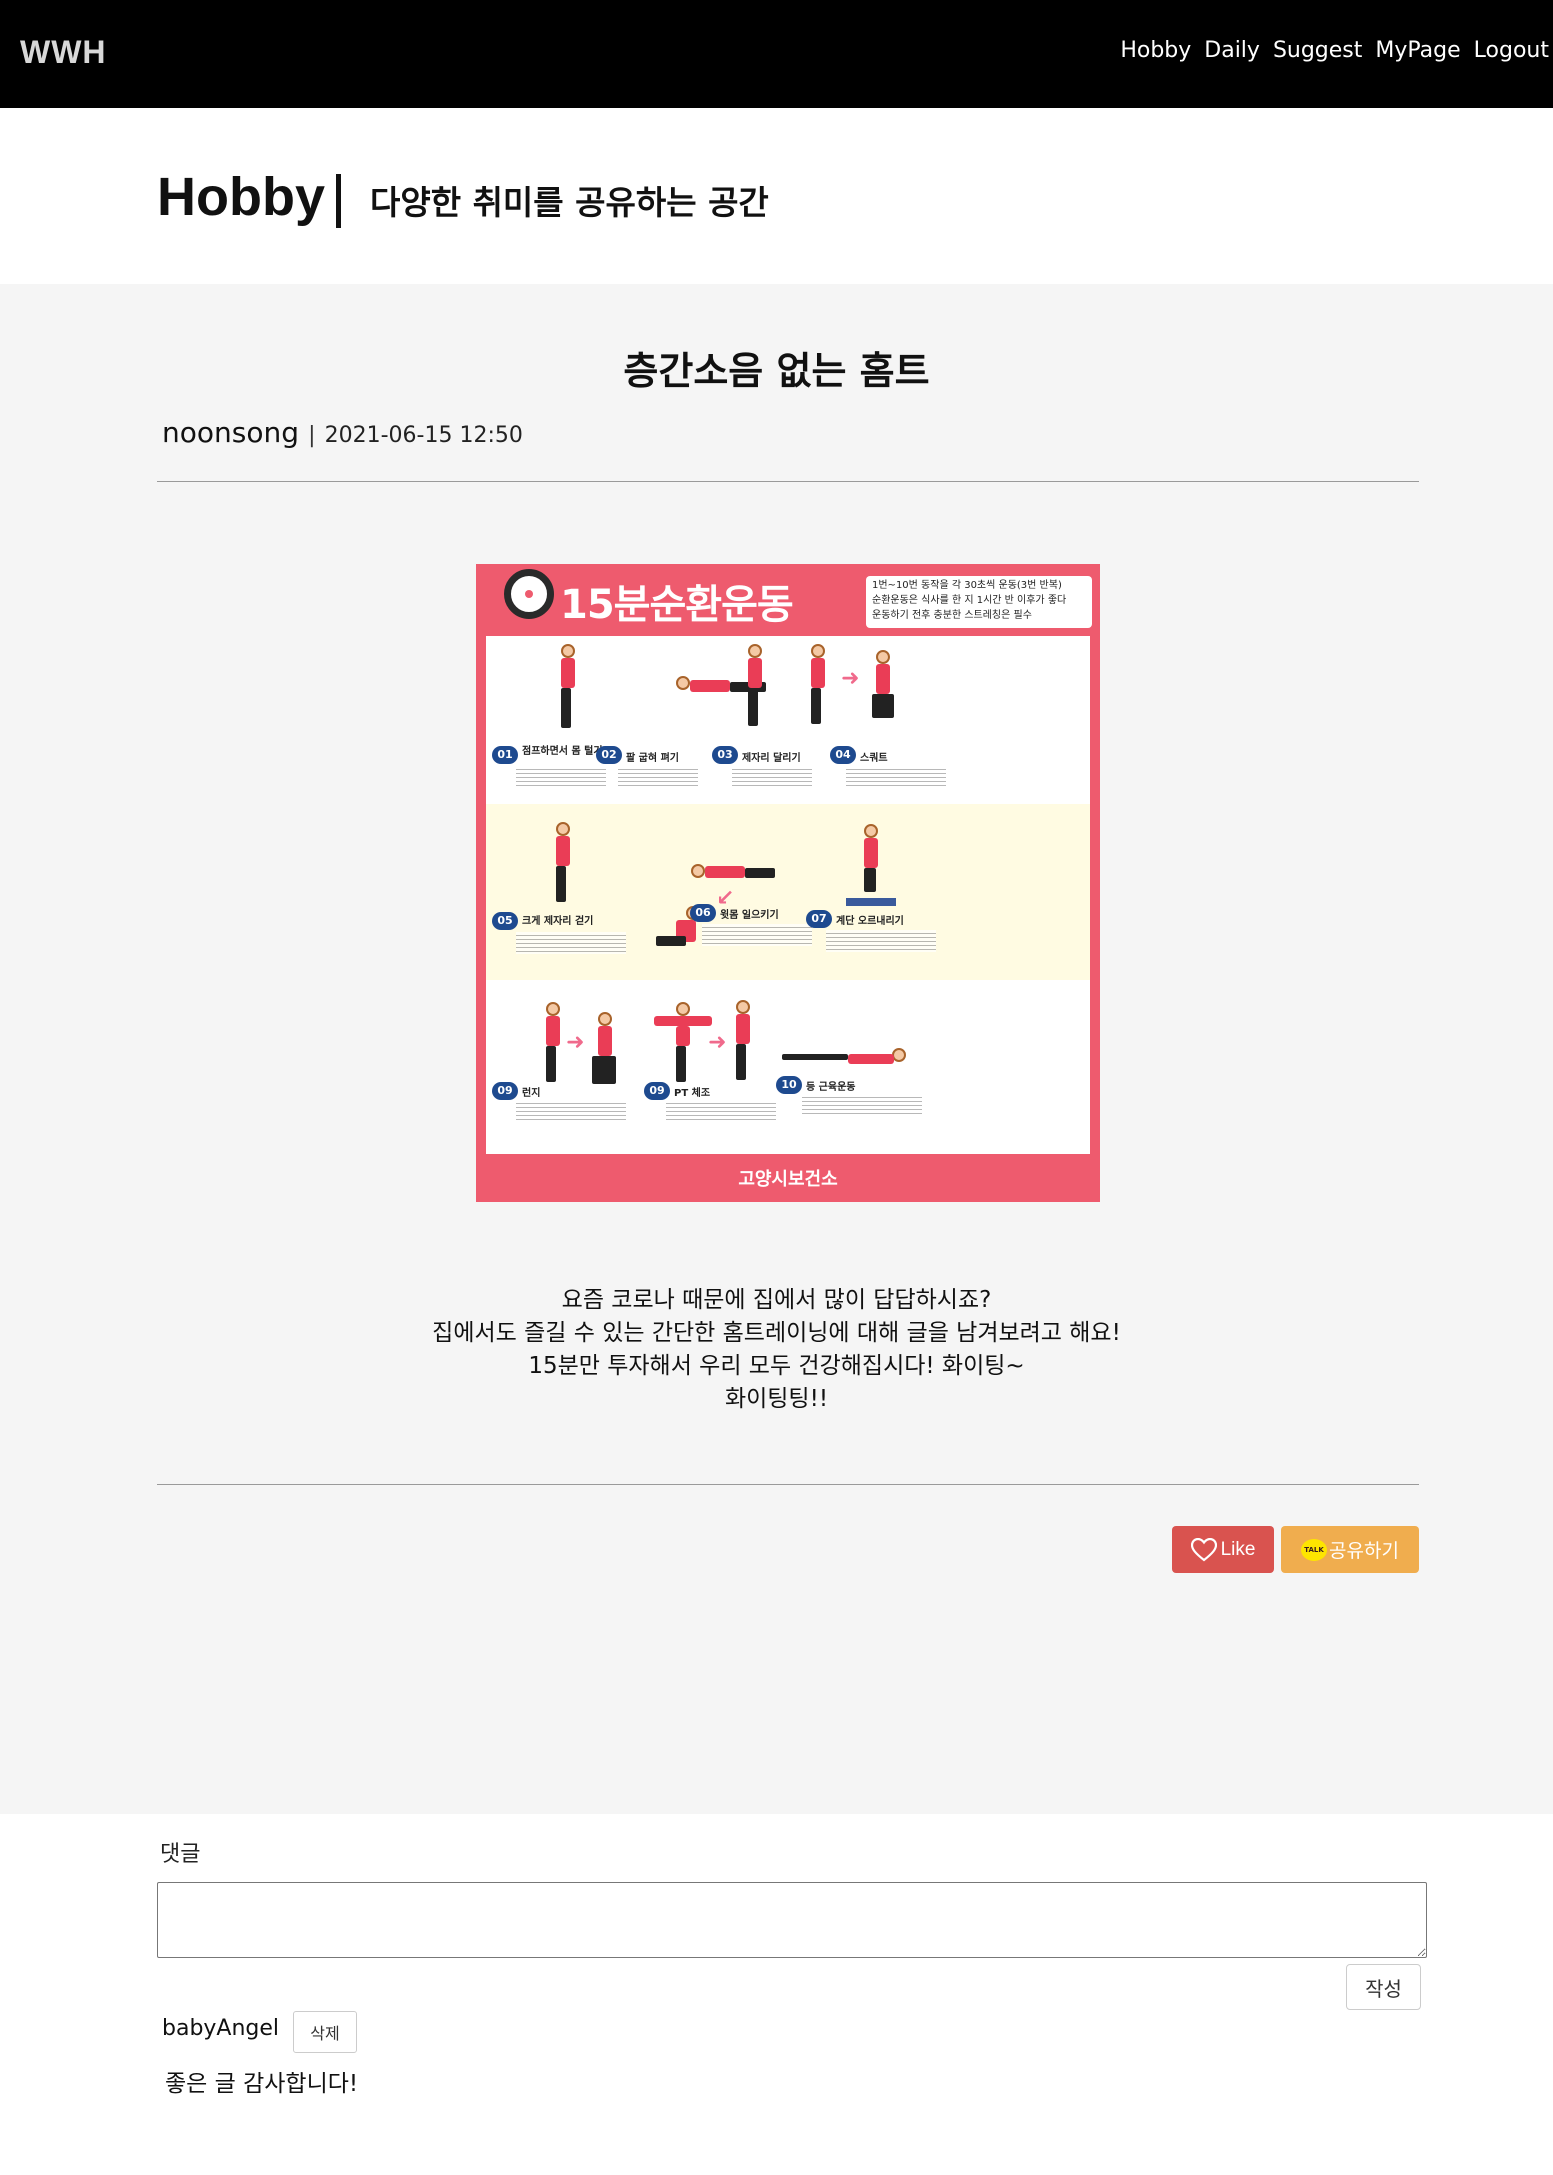  Describe the element at coordinates (325, 2032) in the screenshot. I see `comment-delete-button: 삭제` at that location.